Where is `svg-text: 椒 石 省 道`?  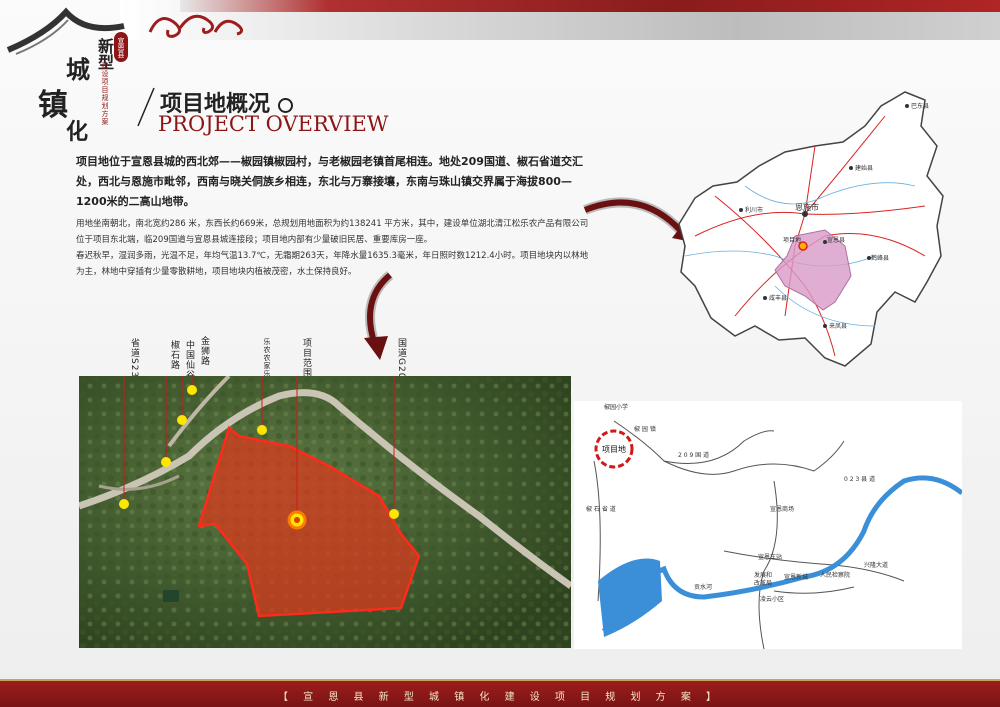 svg-text: 椒 石 省 道 is located at coordinates (601, 509).